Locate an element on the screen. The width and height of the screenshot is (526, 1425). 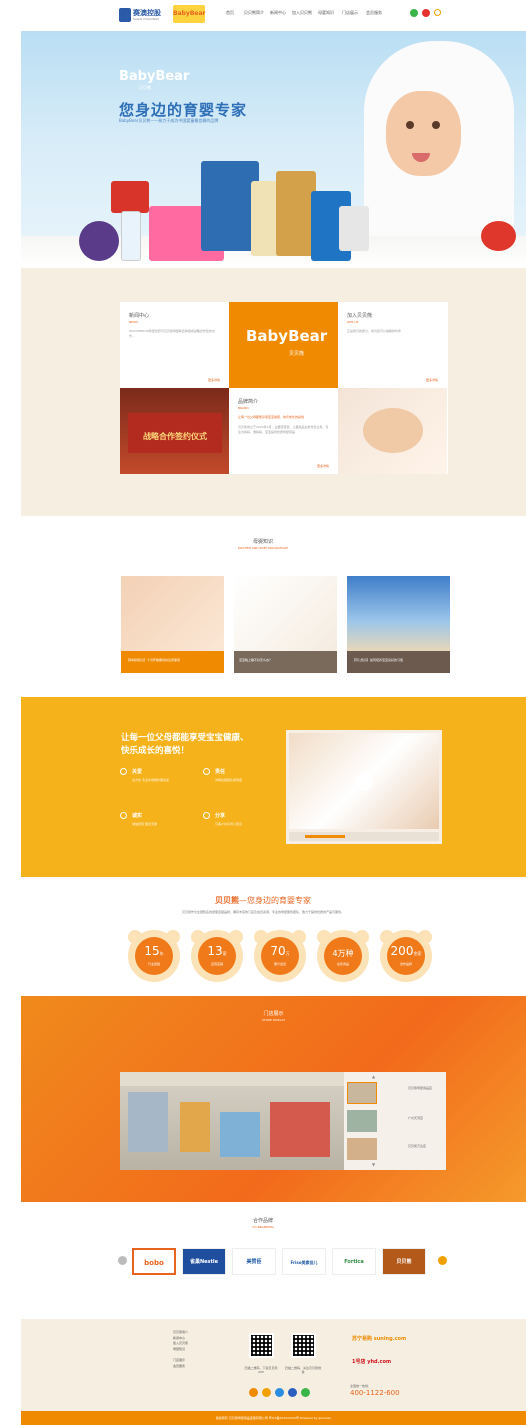
news-title: 新闻中心 is located at coordinates (139, 316).